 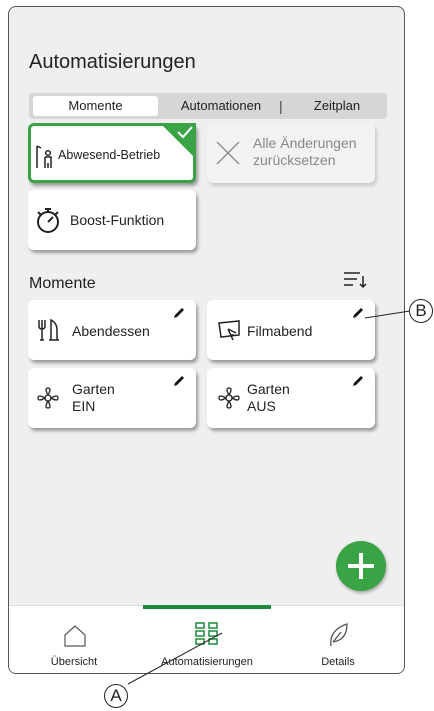 I want to click on callout-a: A, so click(x=116, y=696).